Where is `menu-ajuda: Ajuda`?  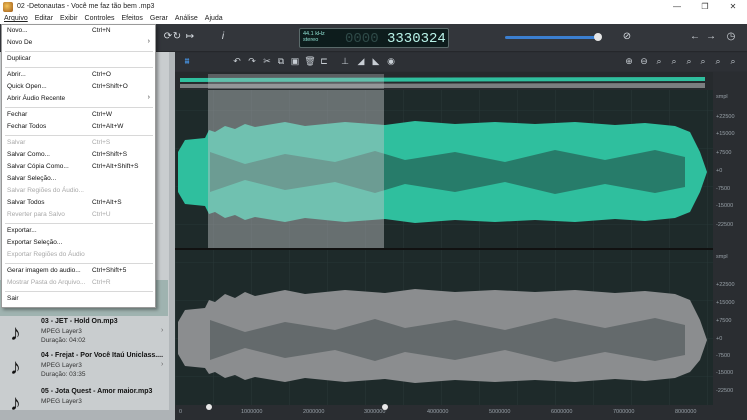
menu-ajuda: Ajuda is located at coordinates (214, 18).